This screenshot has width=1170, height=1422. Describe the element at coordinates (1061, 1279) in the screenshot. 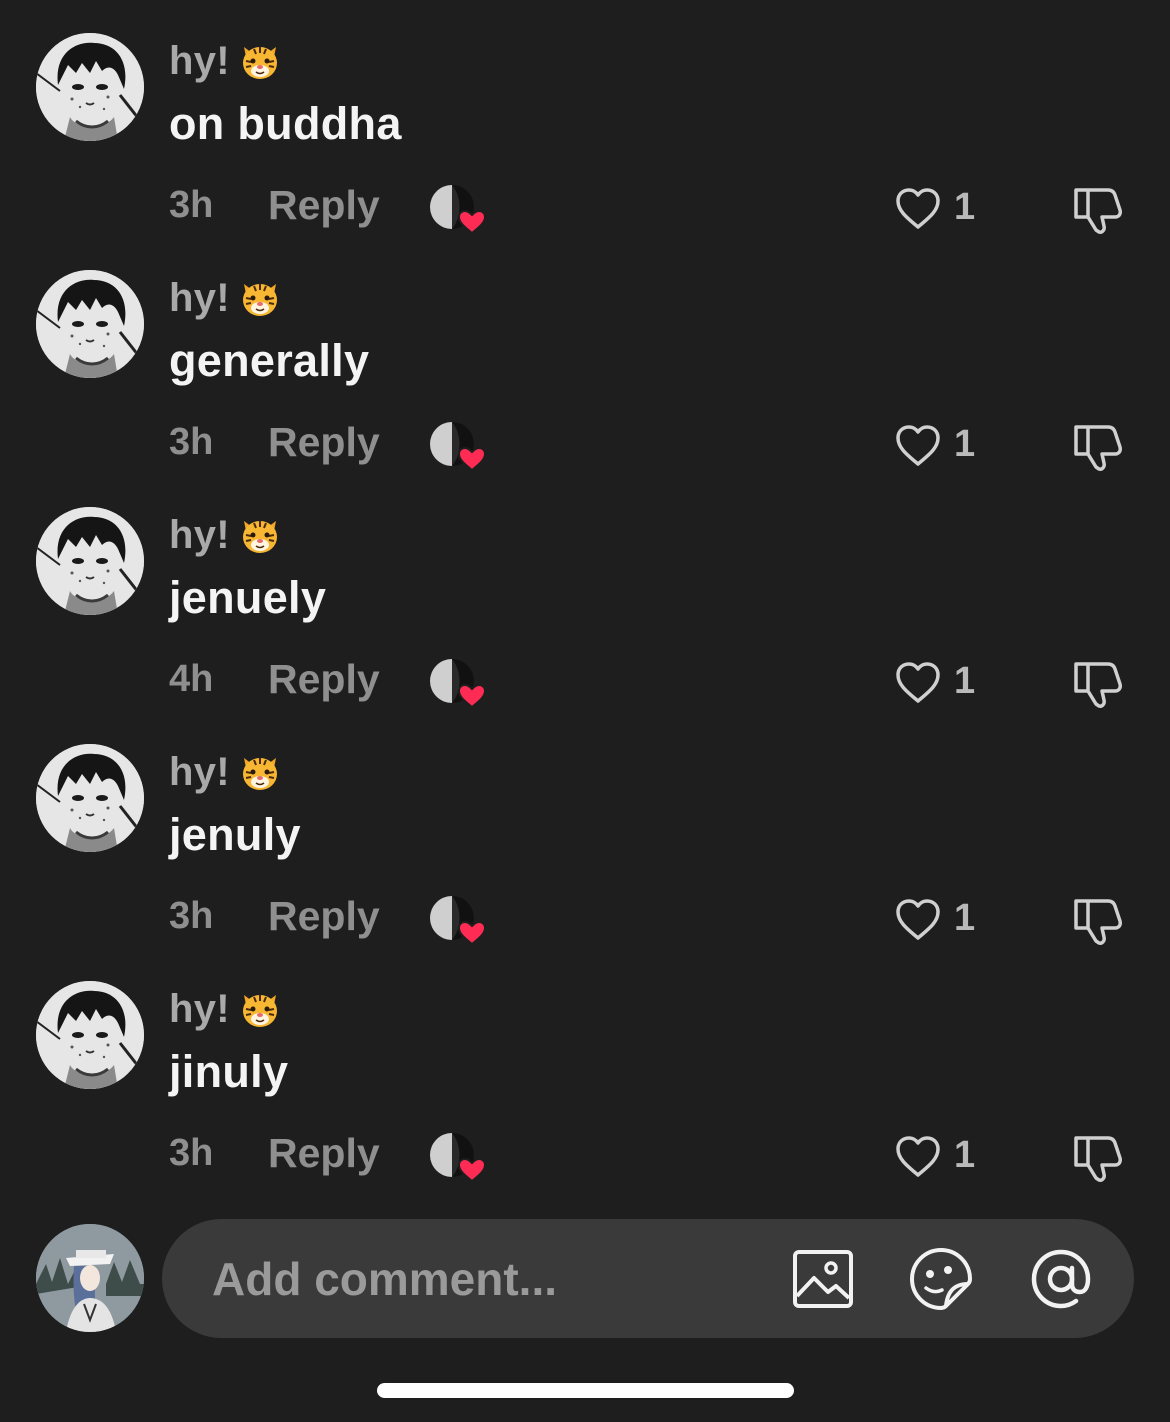

I see `mention-icon` at that location.